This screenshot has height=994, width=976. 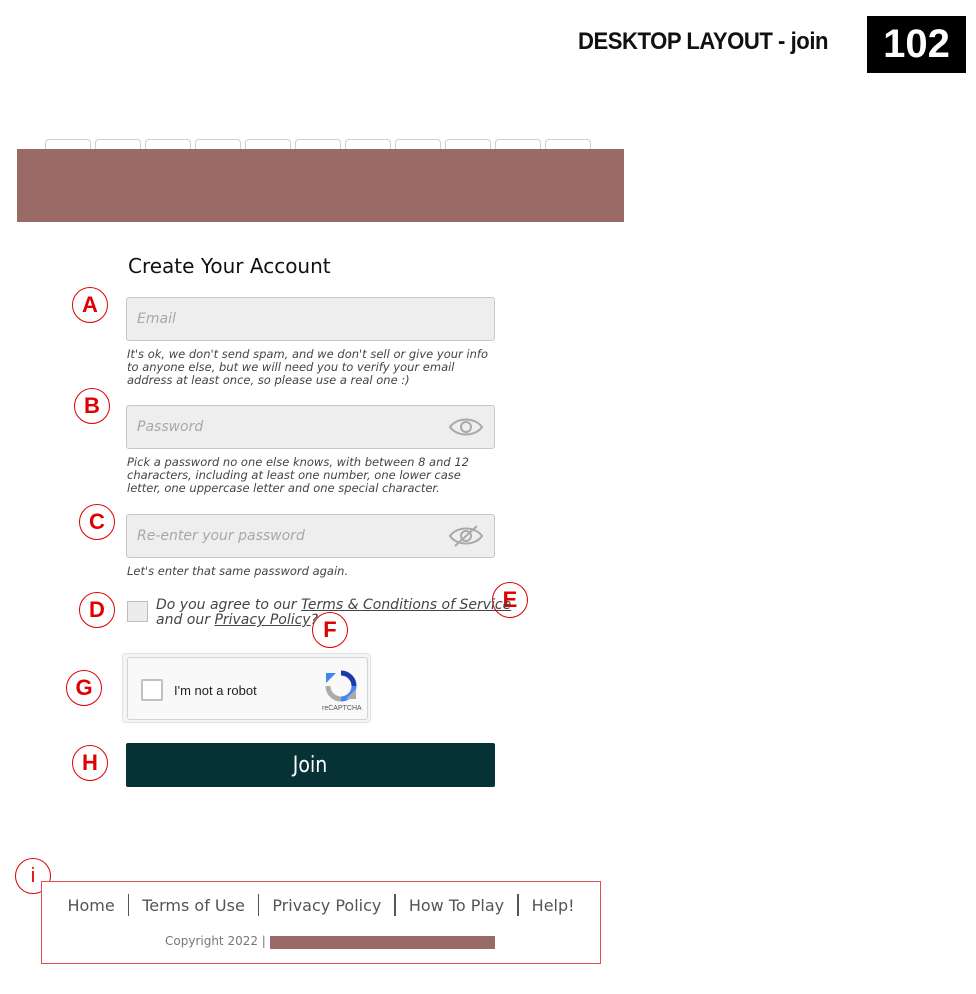 I want to click on email-input, so click(x=310, y=319).